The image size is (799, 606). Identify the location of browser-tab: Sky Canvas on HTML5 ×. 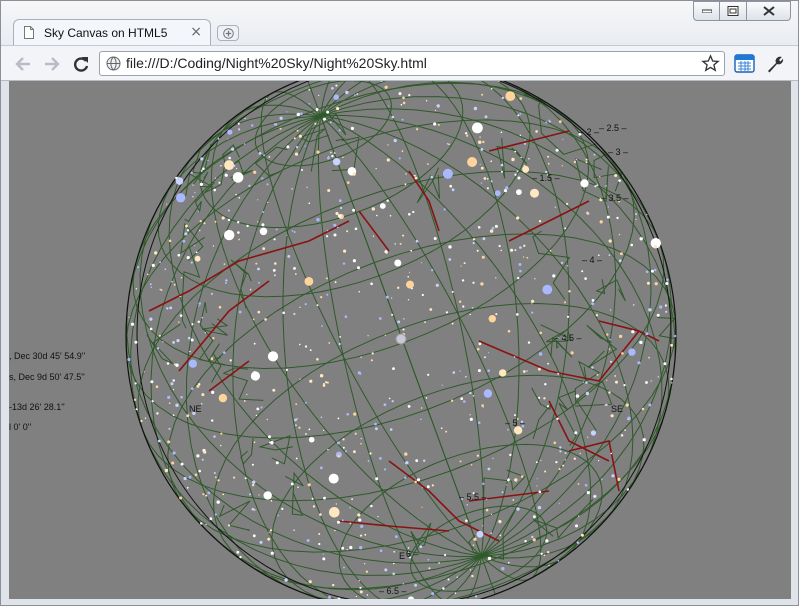
(112, 32).